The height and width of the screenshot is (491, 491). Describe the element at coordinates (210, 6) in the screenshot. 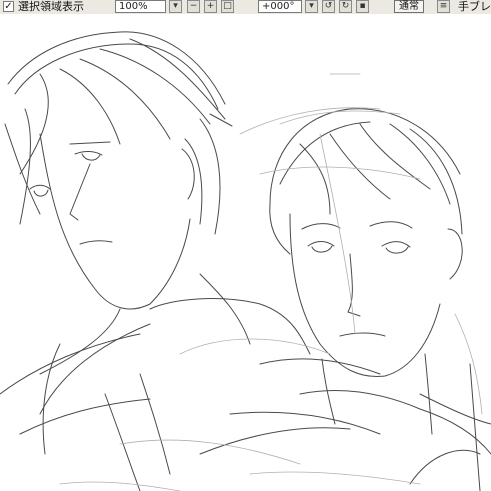

I see `zoom-in-icon: +` at that location.